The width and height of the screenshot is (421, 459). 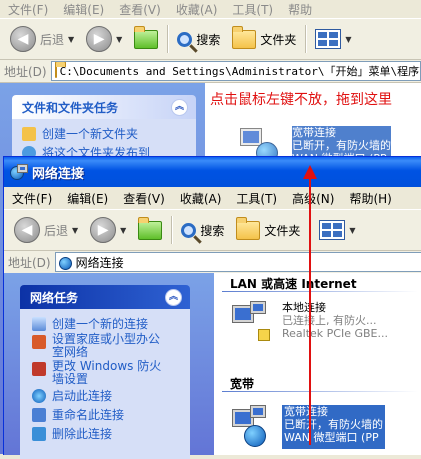 I want to click on back-back-label: 后退, so click(x=52, y=39).